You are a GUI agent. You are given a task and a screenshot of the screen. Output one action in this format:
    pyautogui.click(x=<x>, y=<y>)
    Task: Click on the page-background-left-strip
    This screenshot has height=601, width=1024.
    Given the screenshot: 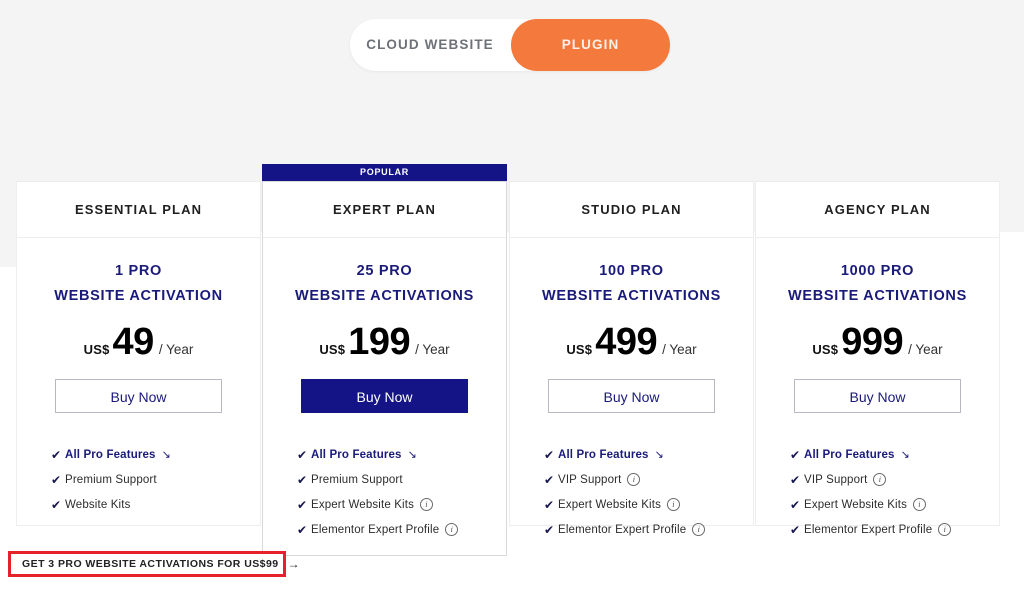 What is the action you would take?
    pyautogui.click(x=8, y=249)
    